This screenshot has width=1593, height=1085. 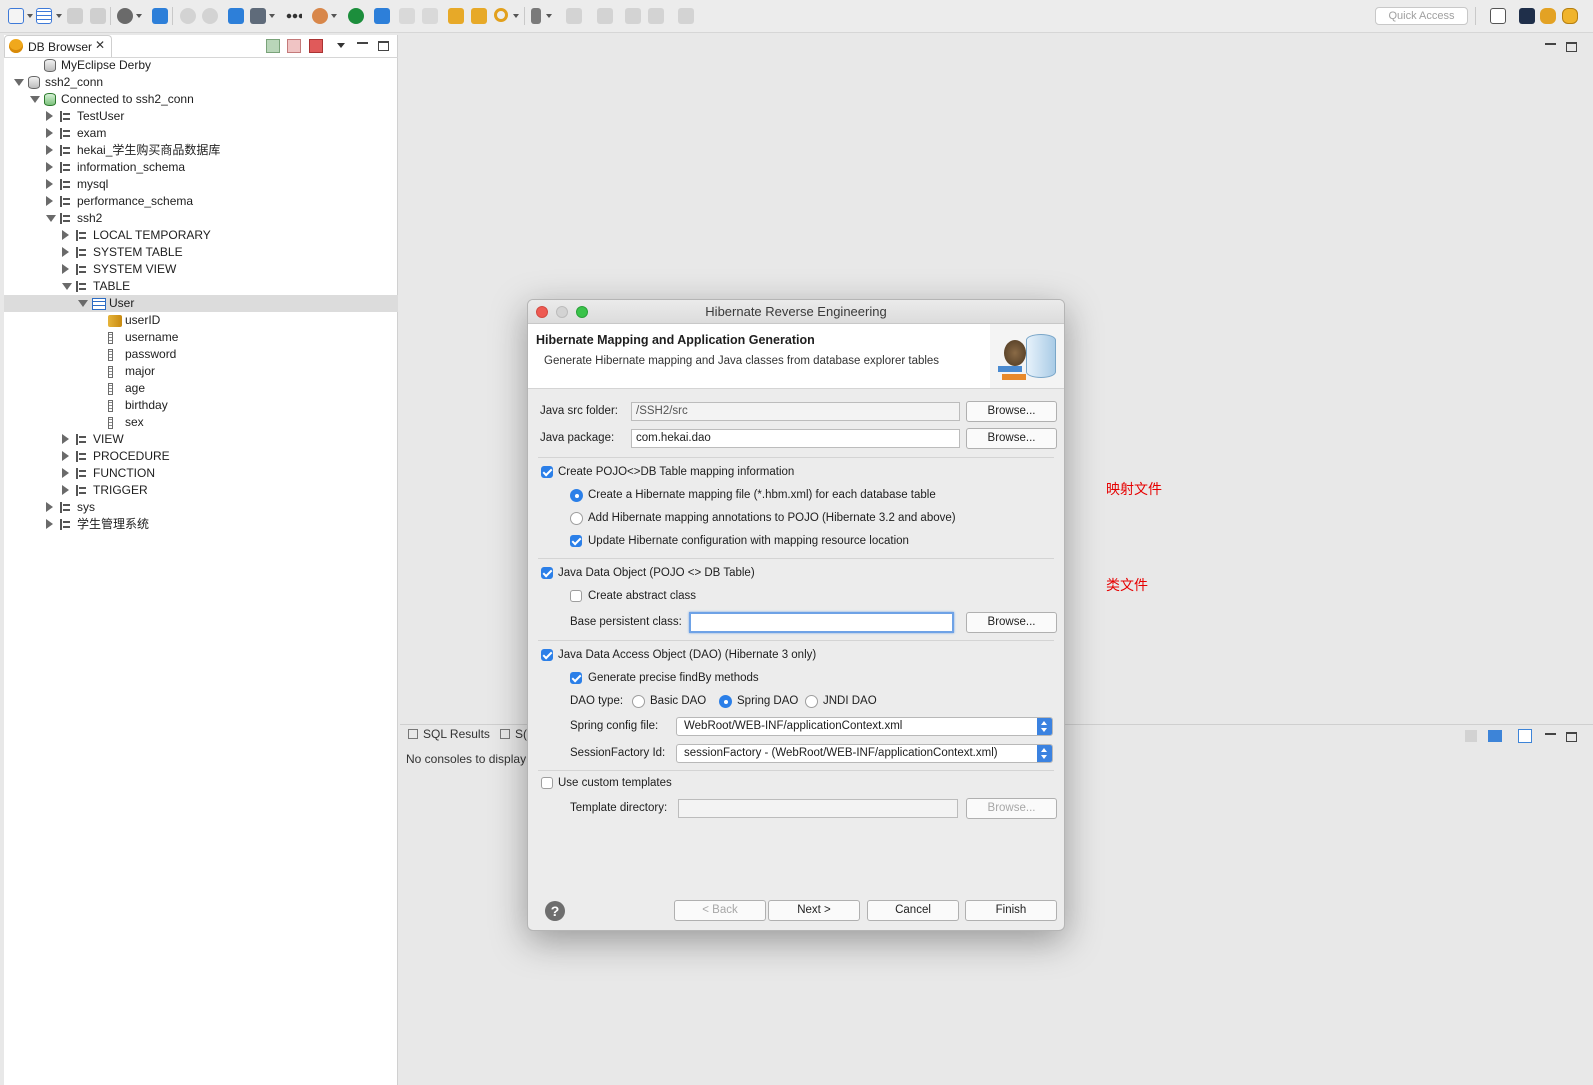 I want to click on base-class-field, so click(x=821, y=622).